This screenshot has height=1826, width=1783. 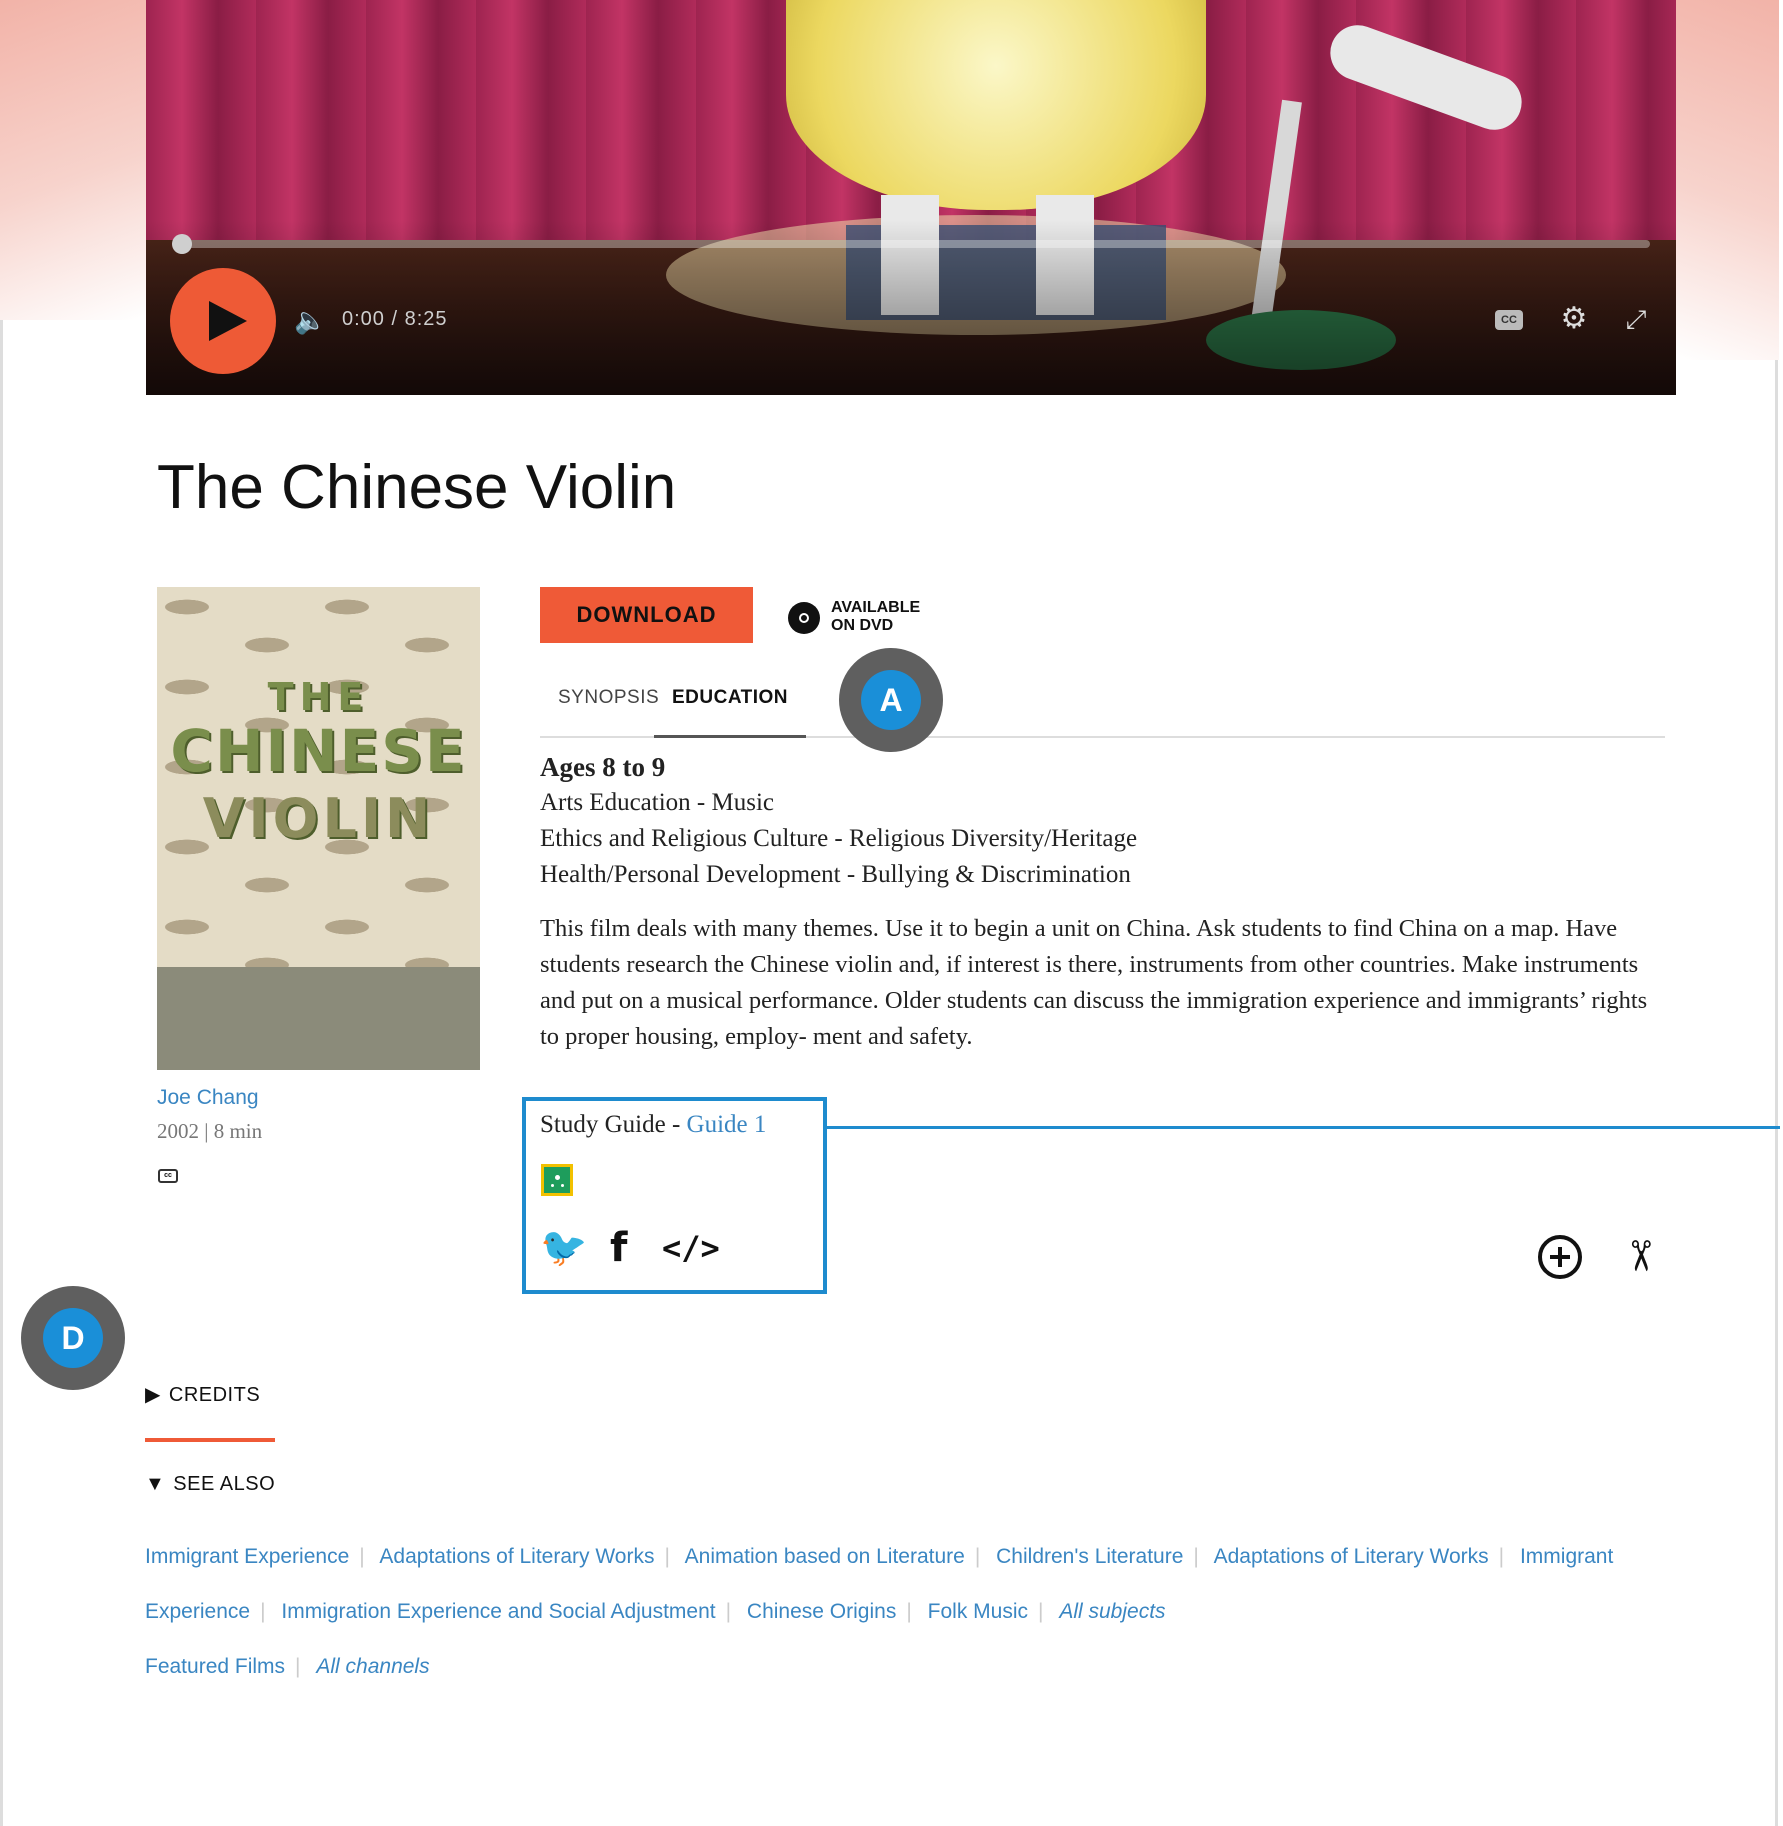 I want to click on content-tabs: SYNOPSIS EDUCATION, so click(x=1102, y=704).